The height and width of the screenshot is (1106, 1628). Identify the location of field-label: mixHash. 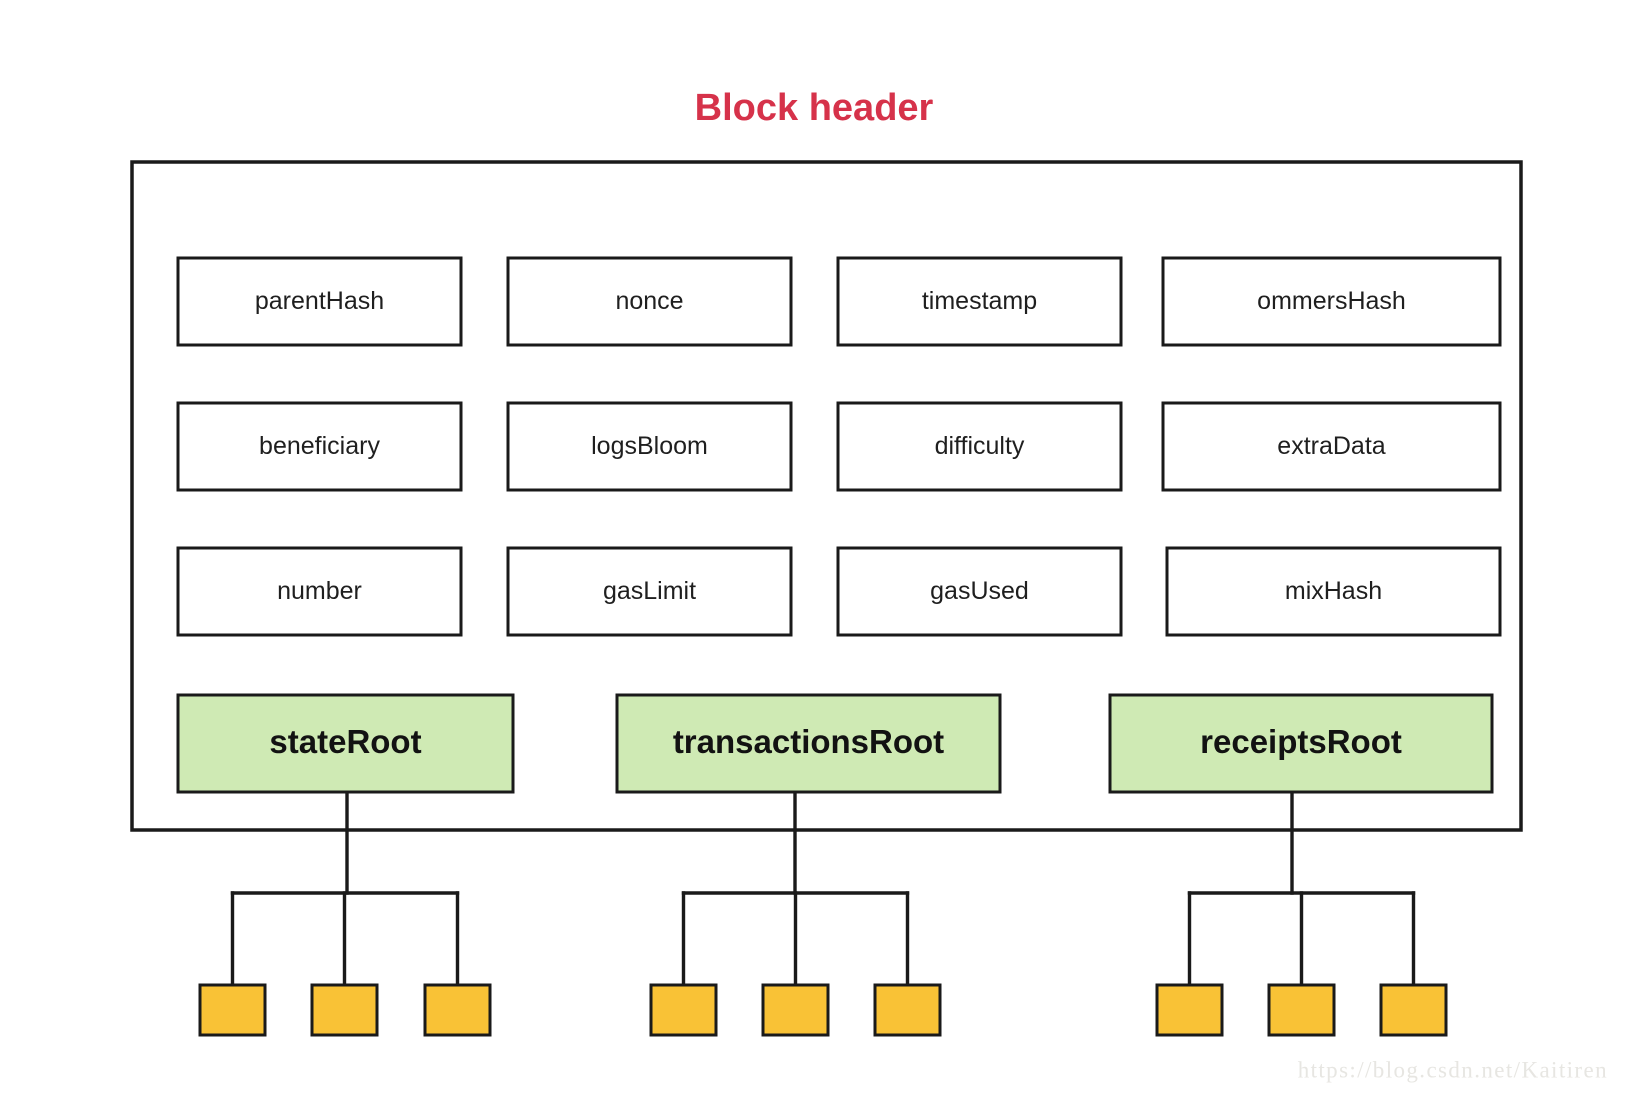
(1333, 591).